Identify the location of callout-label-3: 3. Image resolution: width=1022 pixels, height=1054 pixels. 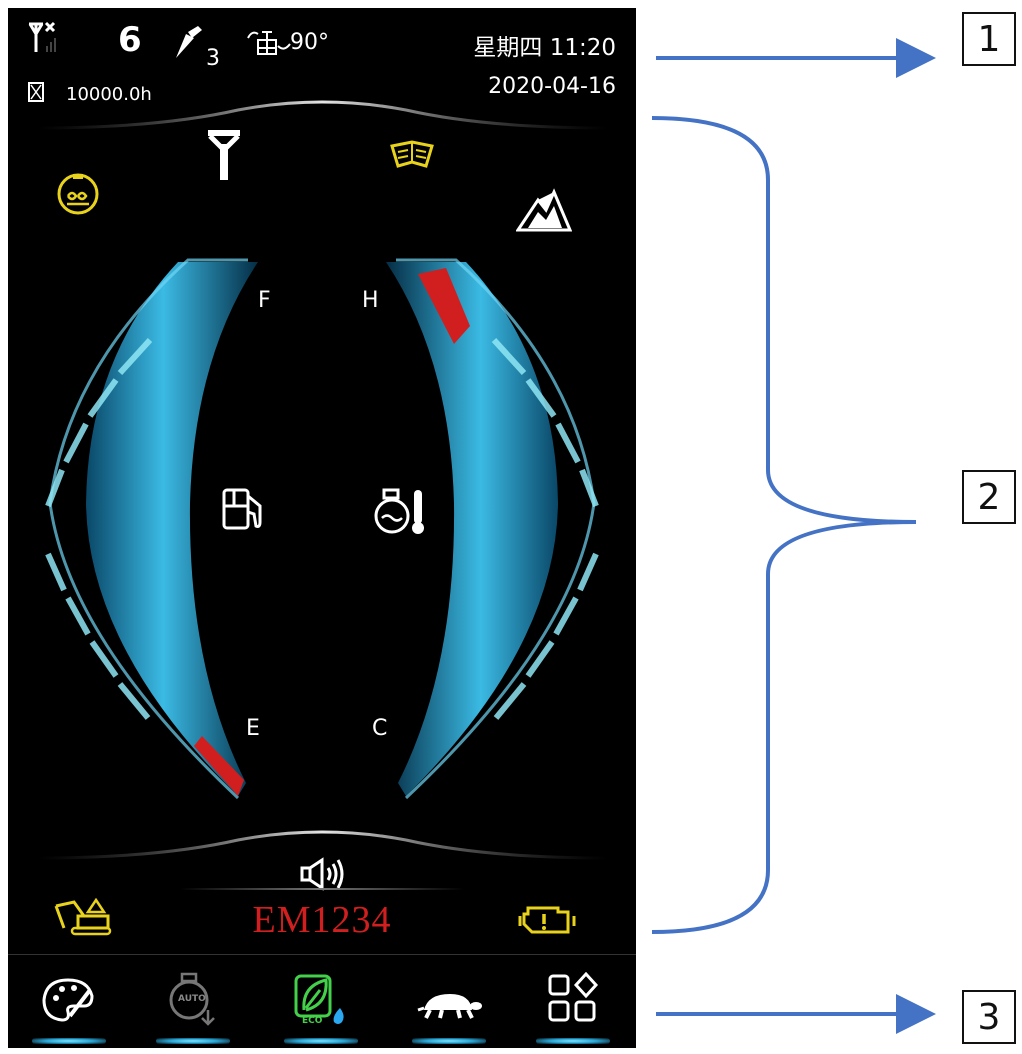
(989, 1017).